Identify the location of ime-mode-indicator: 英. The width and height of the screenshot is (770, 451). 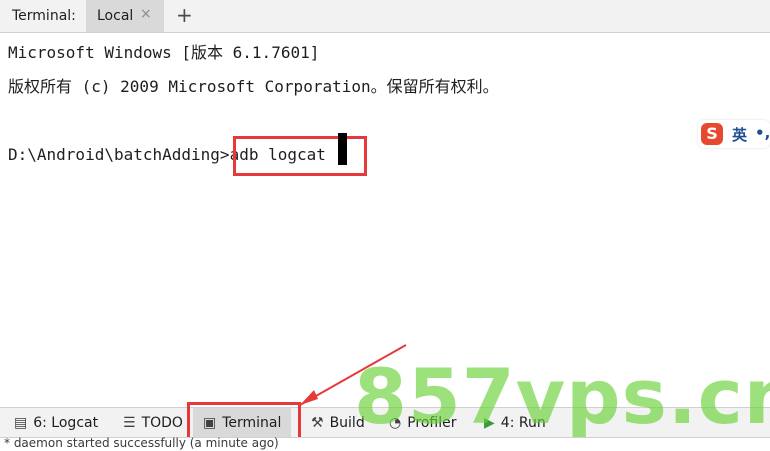
(739, 134).